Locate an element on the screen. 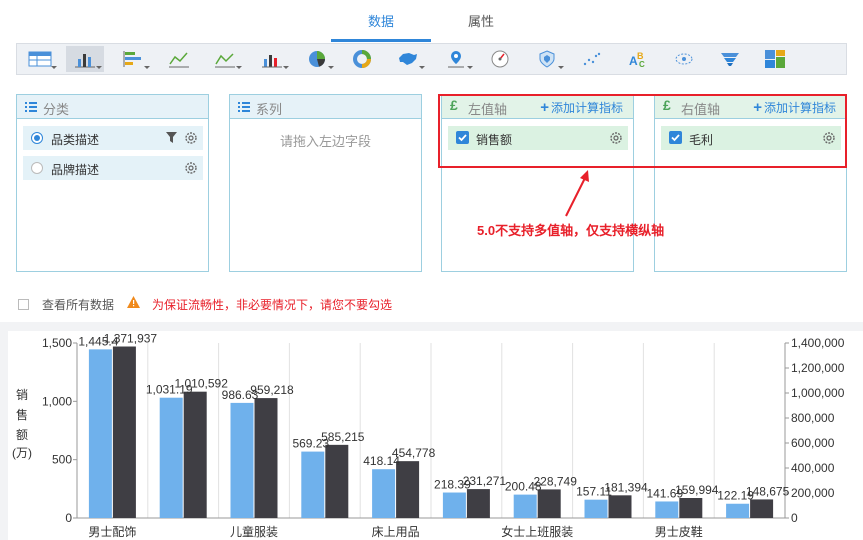  y2-tick-label: 200,000 is located at coordinates (813, 493).